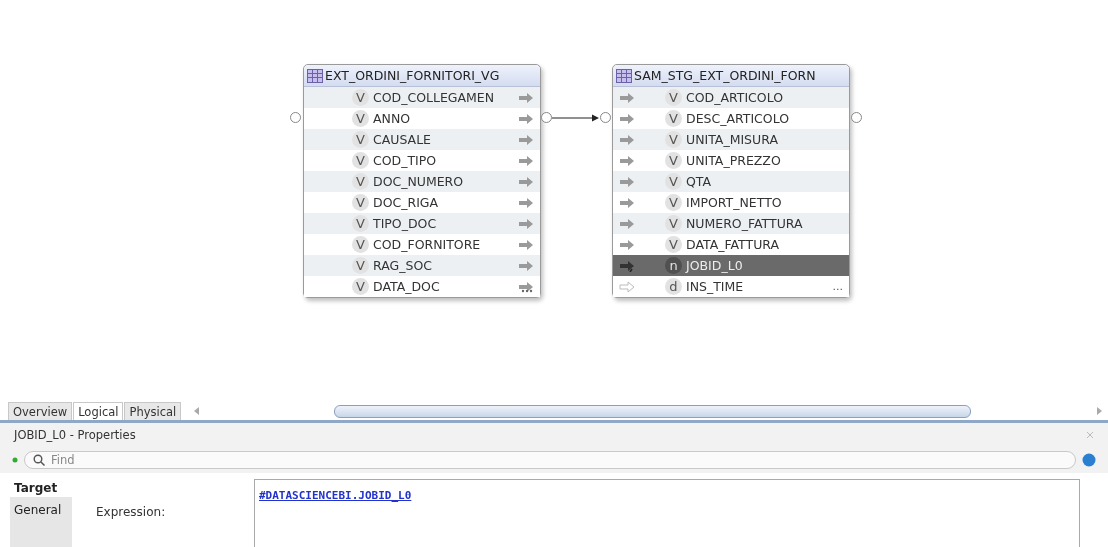  I want to click on scroll-left-icon, so click(197, 411).